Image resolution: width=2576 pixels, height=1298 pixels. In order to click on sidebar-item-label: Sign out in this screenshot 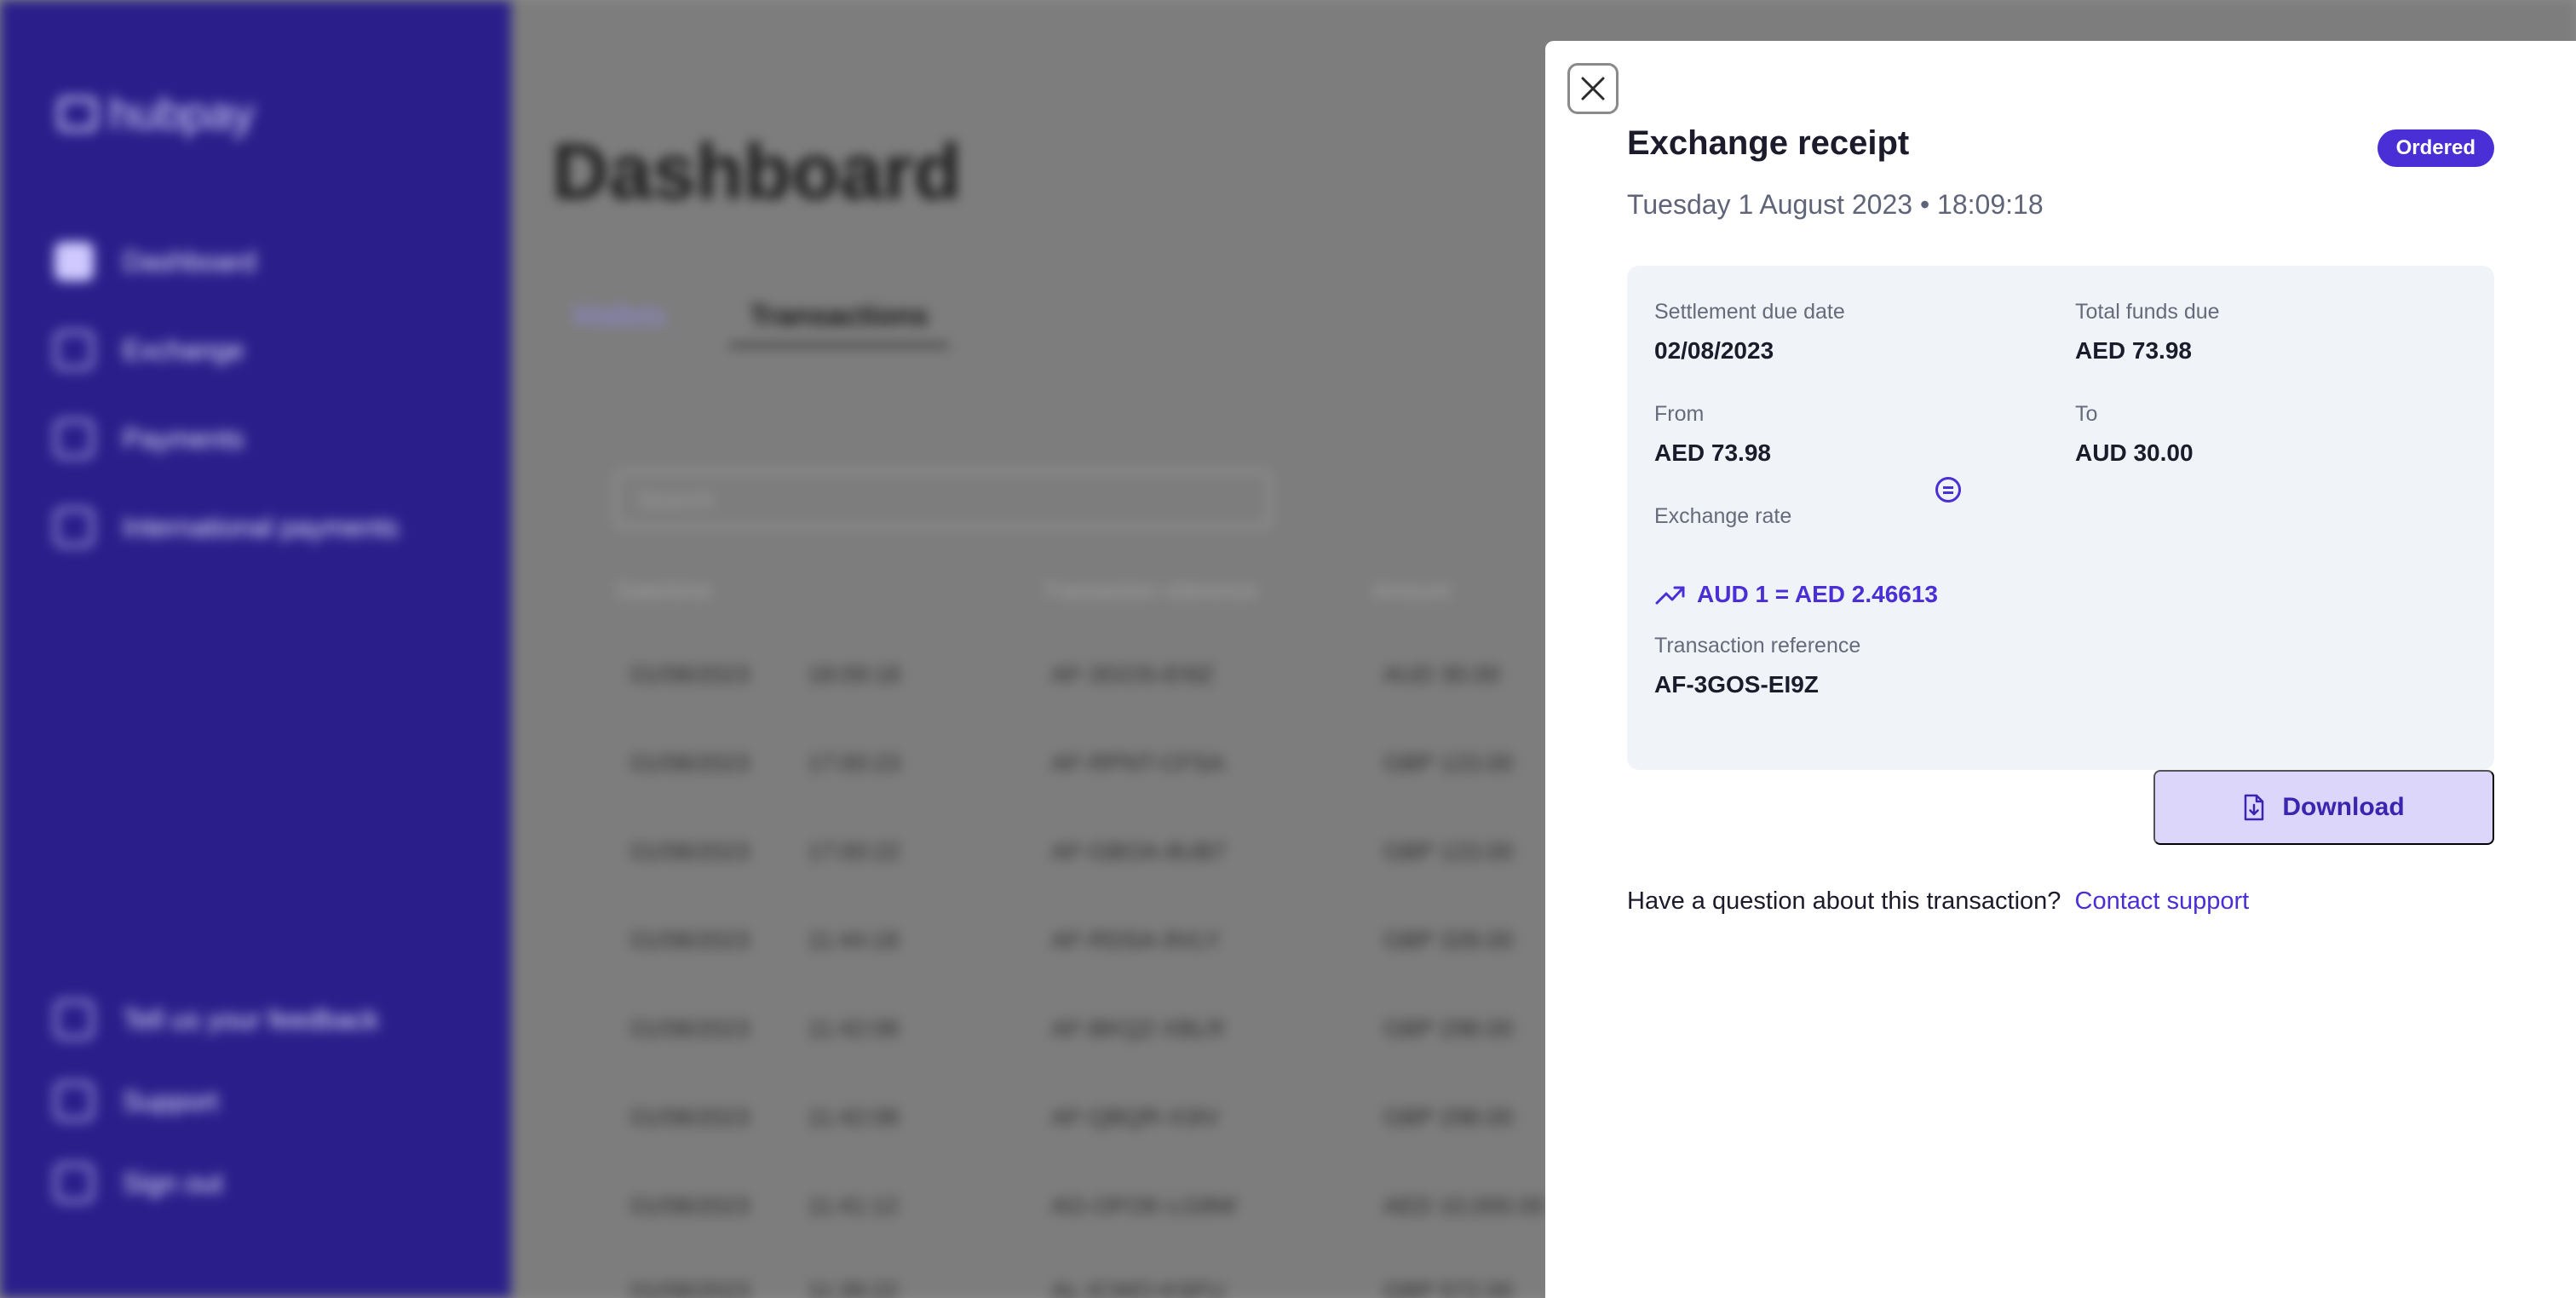, I will do `click(173, 1182)`.